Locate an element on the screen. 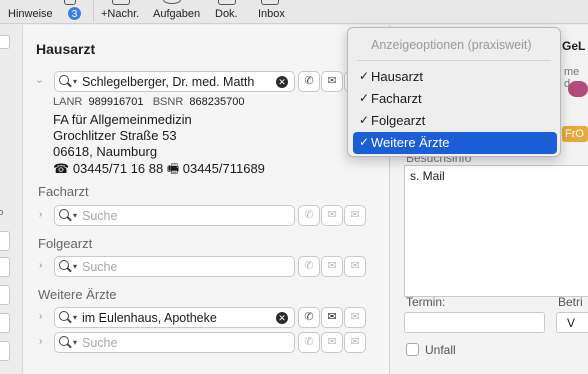 This screenshot has height=374, width=588. specialty: FA für Allgemeinmedizin is located at coordinates (122, 119).